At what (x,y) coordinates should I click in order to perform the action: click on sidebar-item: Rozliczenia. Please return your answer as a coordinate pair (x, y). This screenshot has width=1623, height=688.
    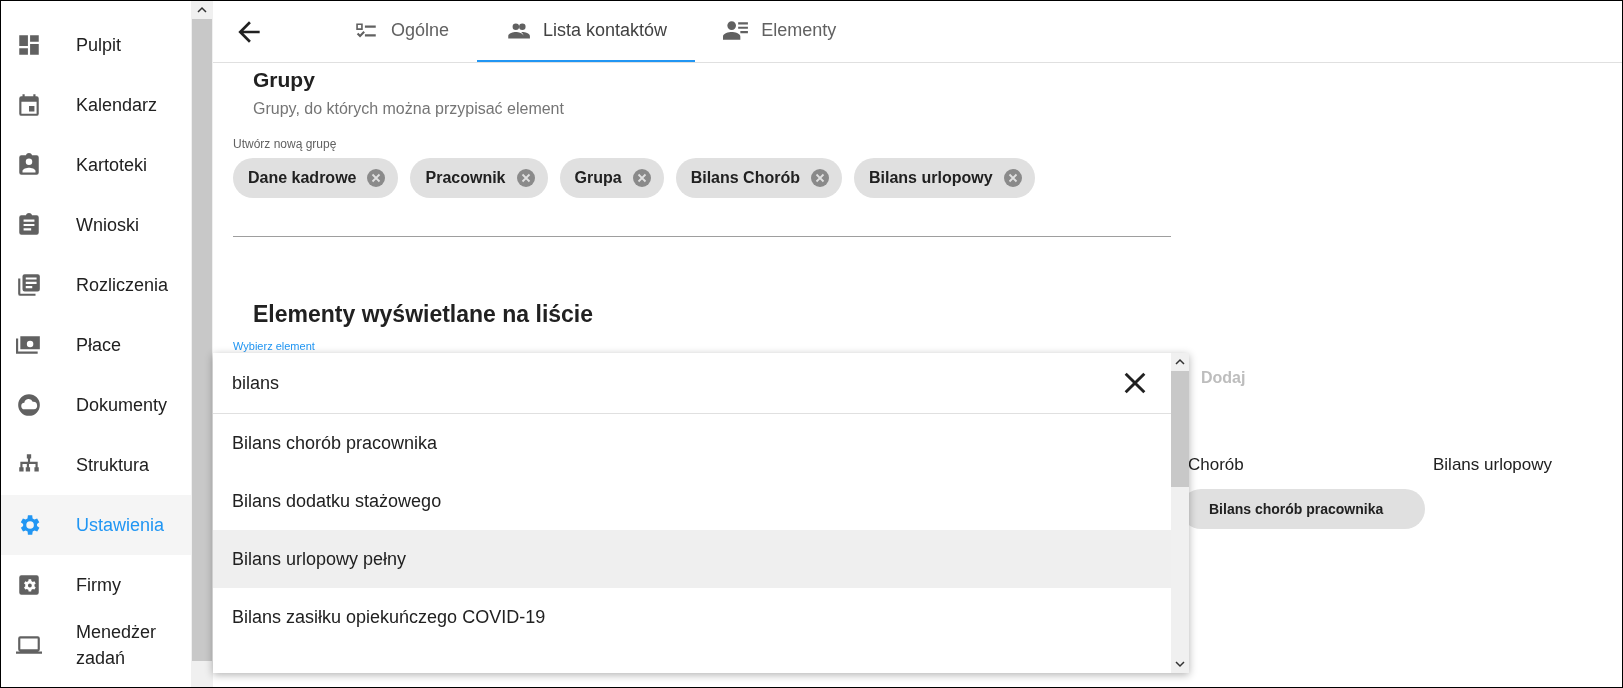
    Looking at the image, I should click on (96, 285).